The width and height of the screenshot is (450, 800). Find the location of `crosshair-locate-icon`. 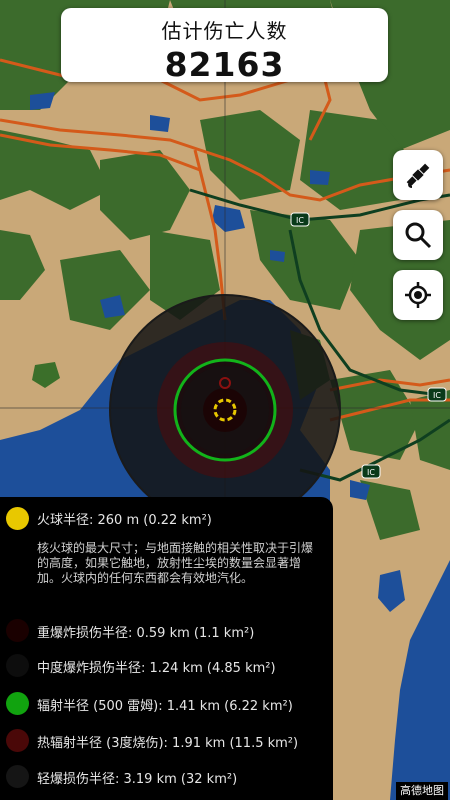

crosshair-locate-icon is located at coordinates (418, 295).